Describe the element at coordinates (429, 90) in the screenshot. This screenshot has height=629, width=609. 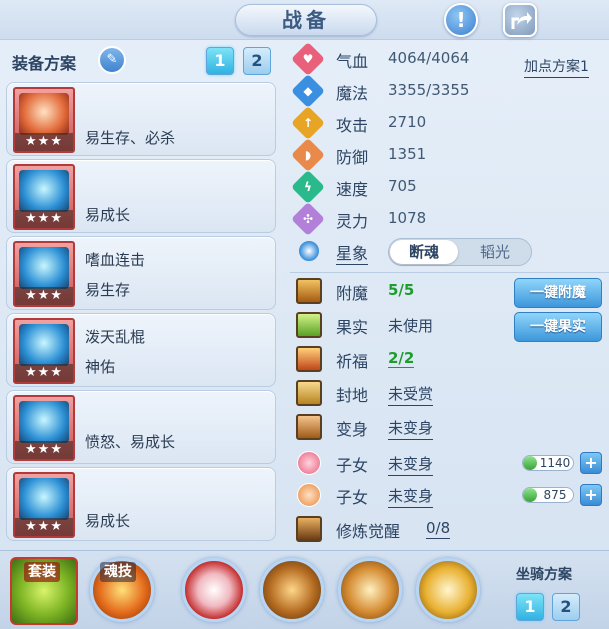
I see `stat-value: 3355/3355` at that location.